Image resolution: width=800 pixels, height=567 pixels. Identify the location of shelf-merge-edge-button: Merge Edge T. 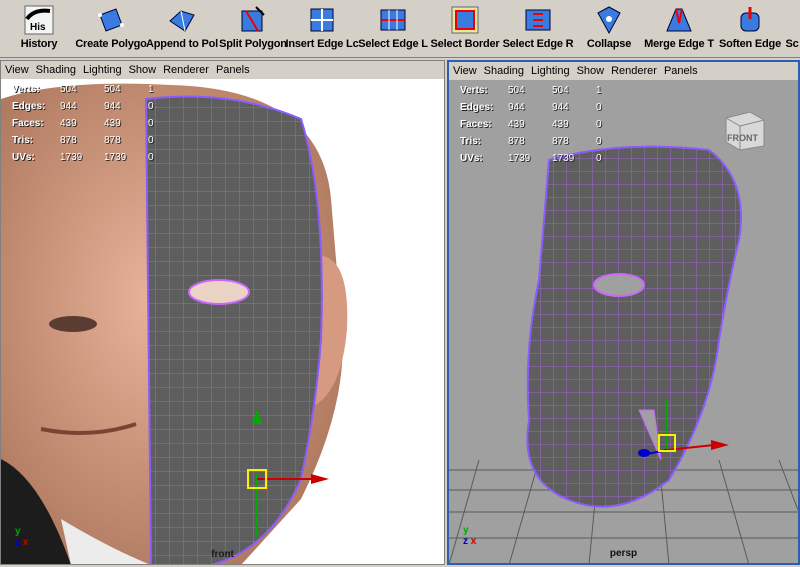
(679, 29).